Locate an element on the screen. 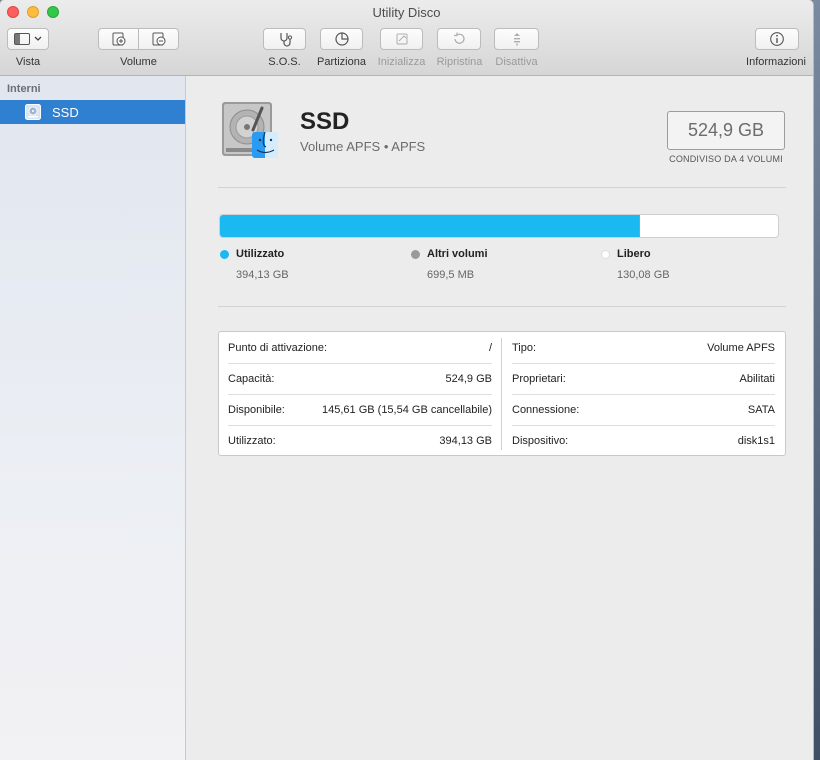 This screenshot has width=820, height=760. legend-free-dot is located at coordinates (605, 254).